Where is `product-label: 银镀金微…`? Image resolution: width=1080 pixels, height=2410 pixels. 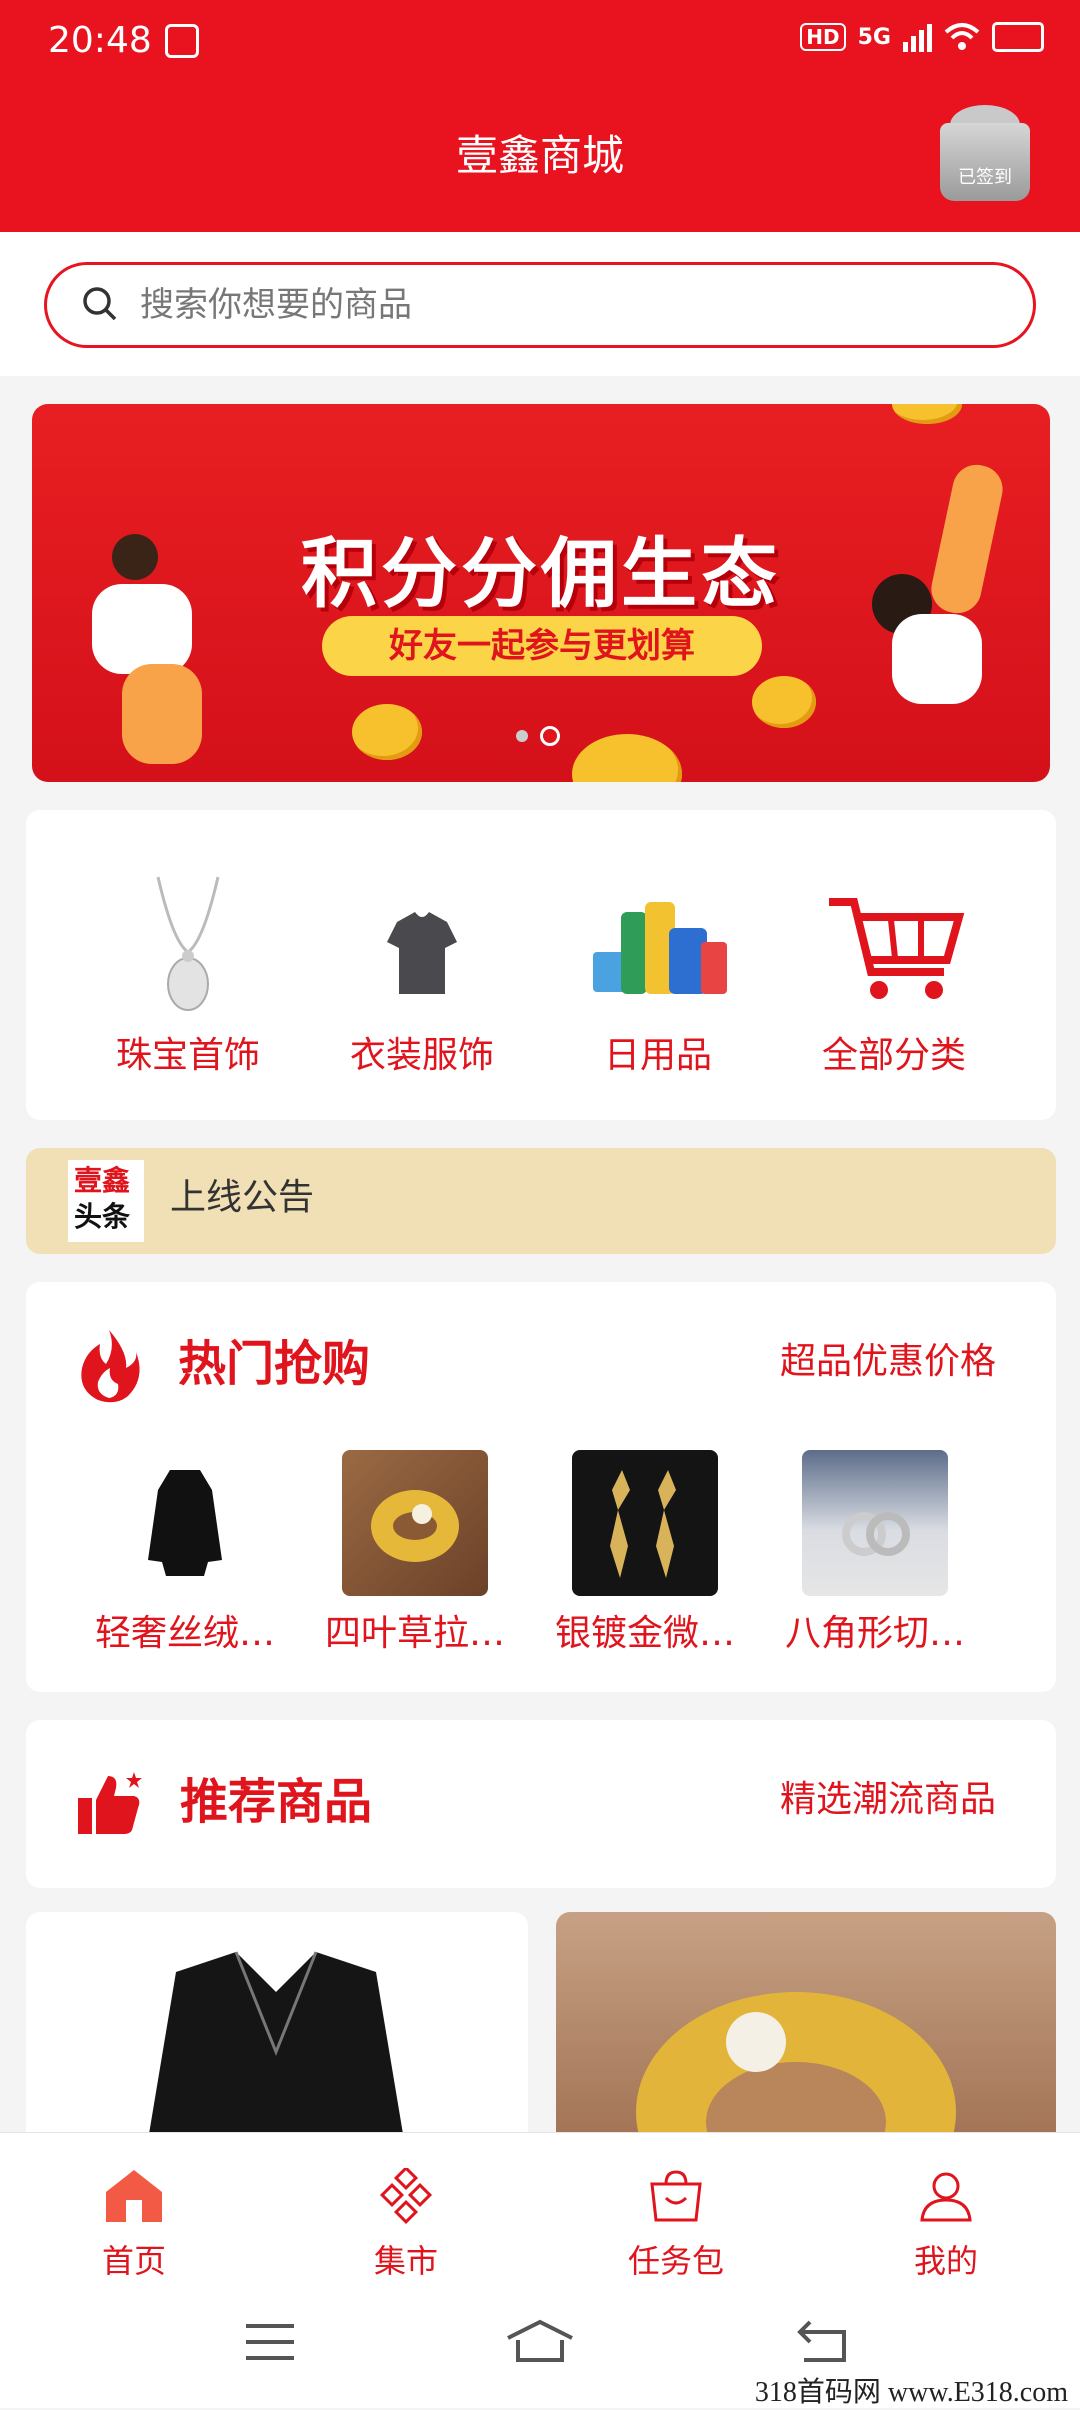 product-label: 银镀金微… is located at coordinates (644, 1633).